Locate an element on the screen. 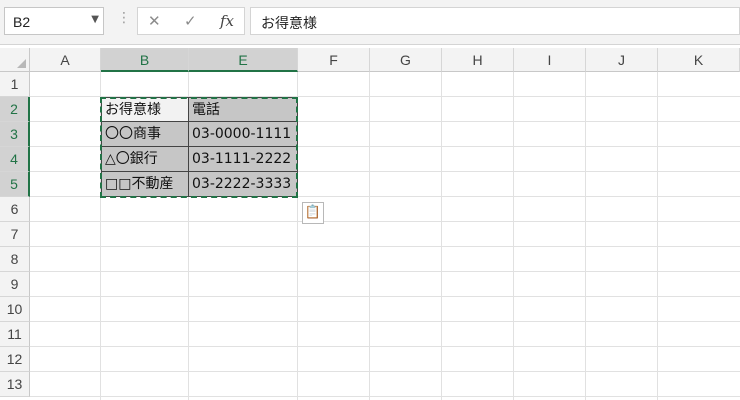  column-header-b: B is located at coordinates (145, 60).